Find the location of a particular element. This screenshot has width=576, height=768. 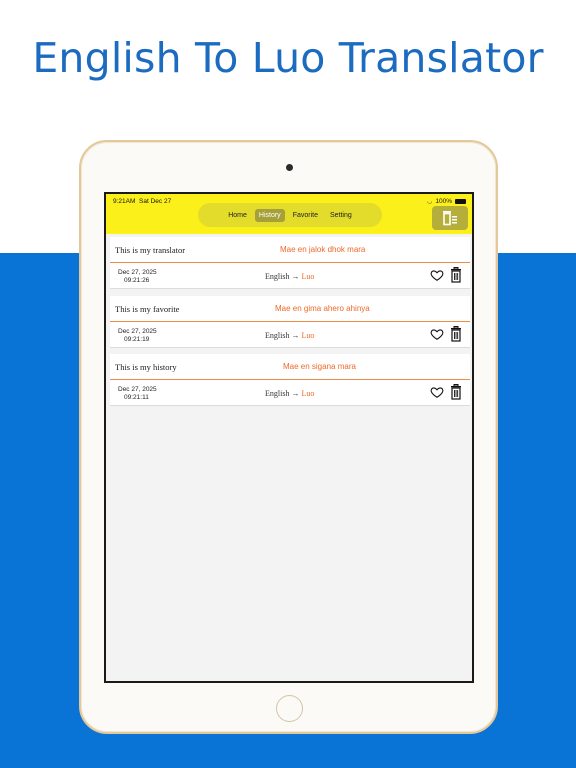

tab-home: Home is located at coordinates (237, 215).